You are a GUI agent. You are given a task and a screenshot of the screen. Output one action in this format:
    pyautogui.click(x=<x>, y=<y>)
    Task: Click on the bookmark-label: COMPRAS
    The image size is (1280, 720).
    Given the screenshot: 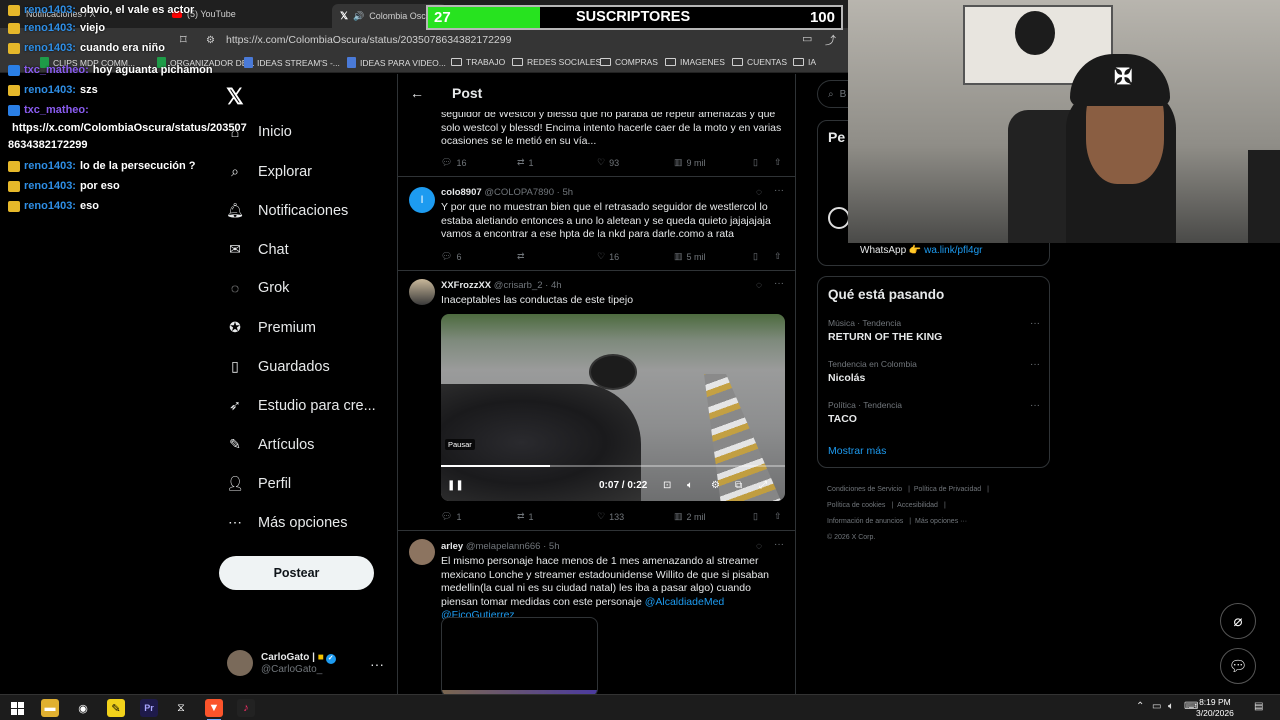 What is the action you would take?
    pyautogui.click(x=636, y=62)
    